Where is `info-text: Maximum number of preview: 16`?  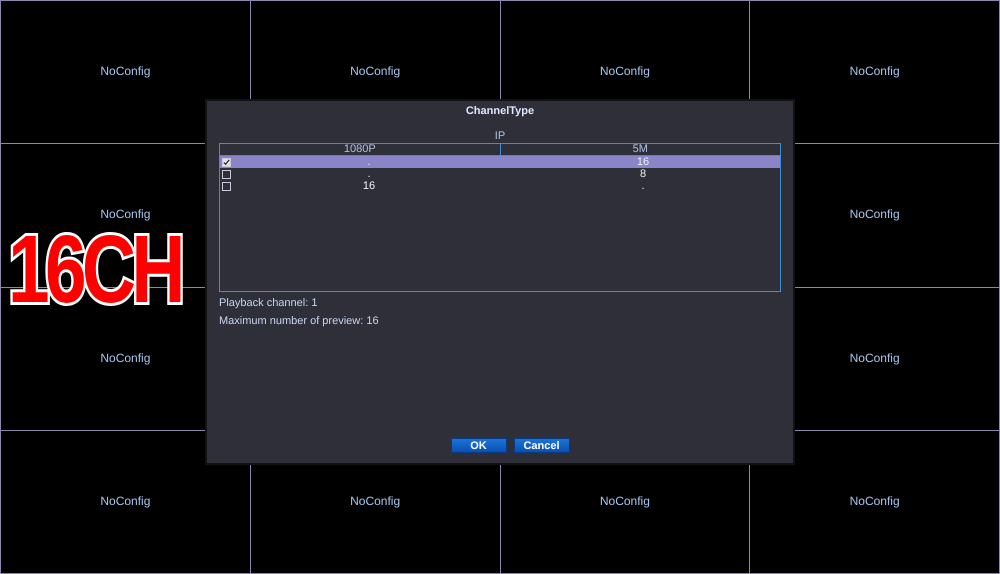 info-text: Maximum number of preview: 16 is located at coordinates (299, 321).